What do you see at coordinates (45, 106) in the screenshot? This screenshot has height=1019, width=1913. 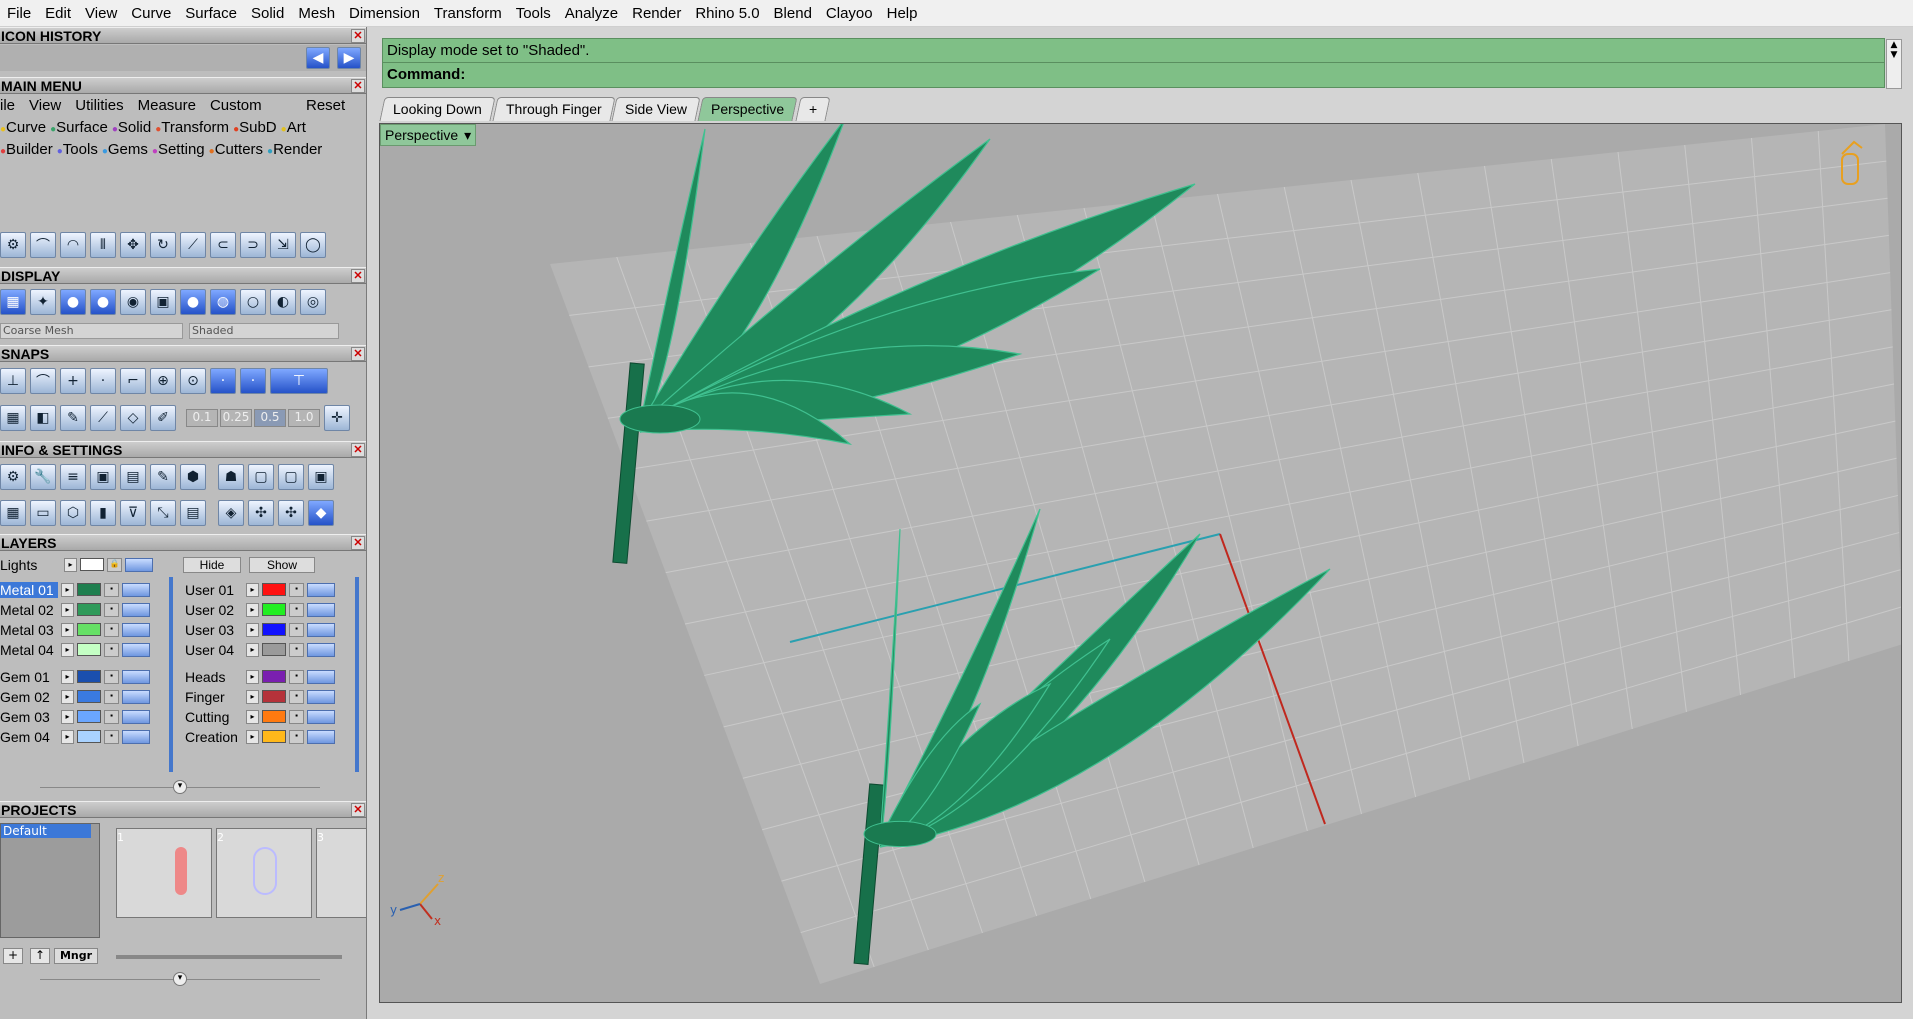 I see `main-menu-tab: View` at bounding box center [45, 106].